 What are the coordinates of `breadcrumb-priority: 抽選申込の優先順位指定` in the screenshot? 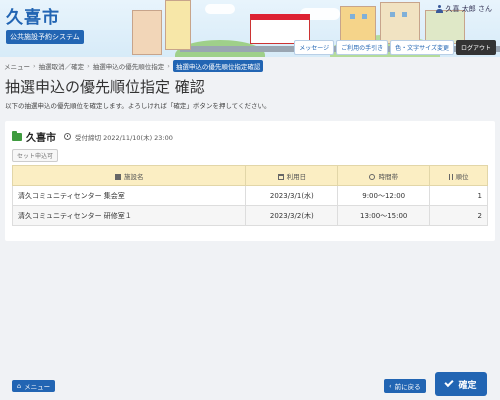 It's located at (129, 66).